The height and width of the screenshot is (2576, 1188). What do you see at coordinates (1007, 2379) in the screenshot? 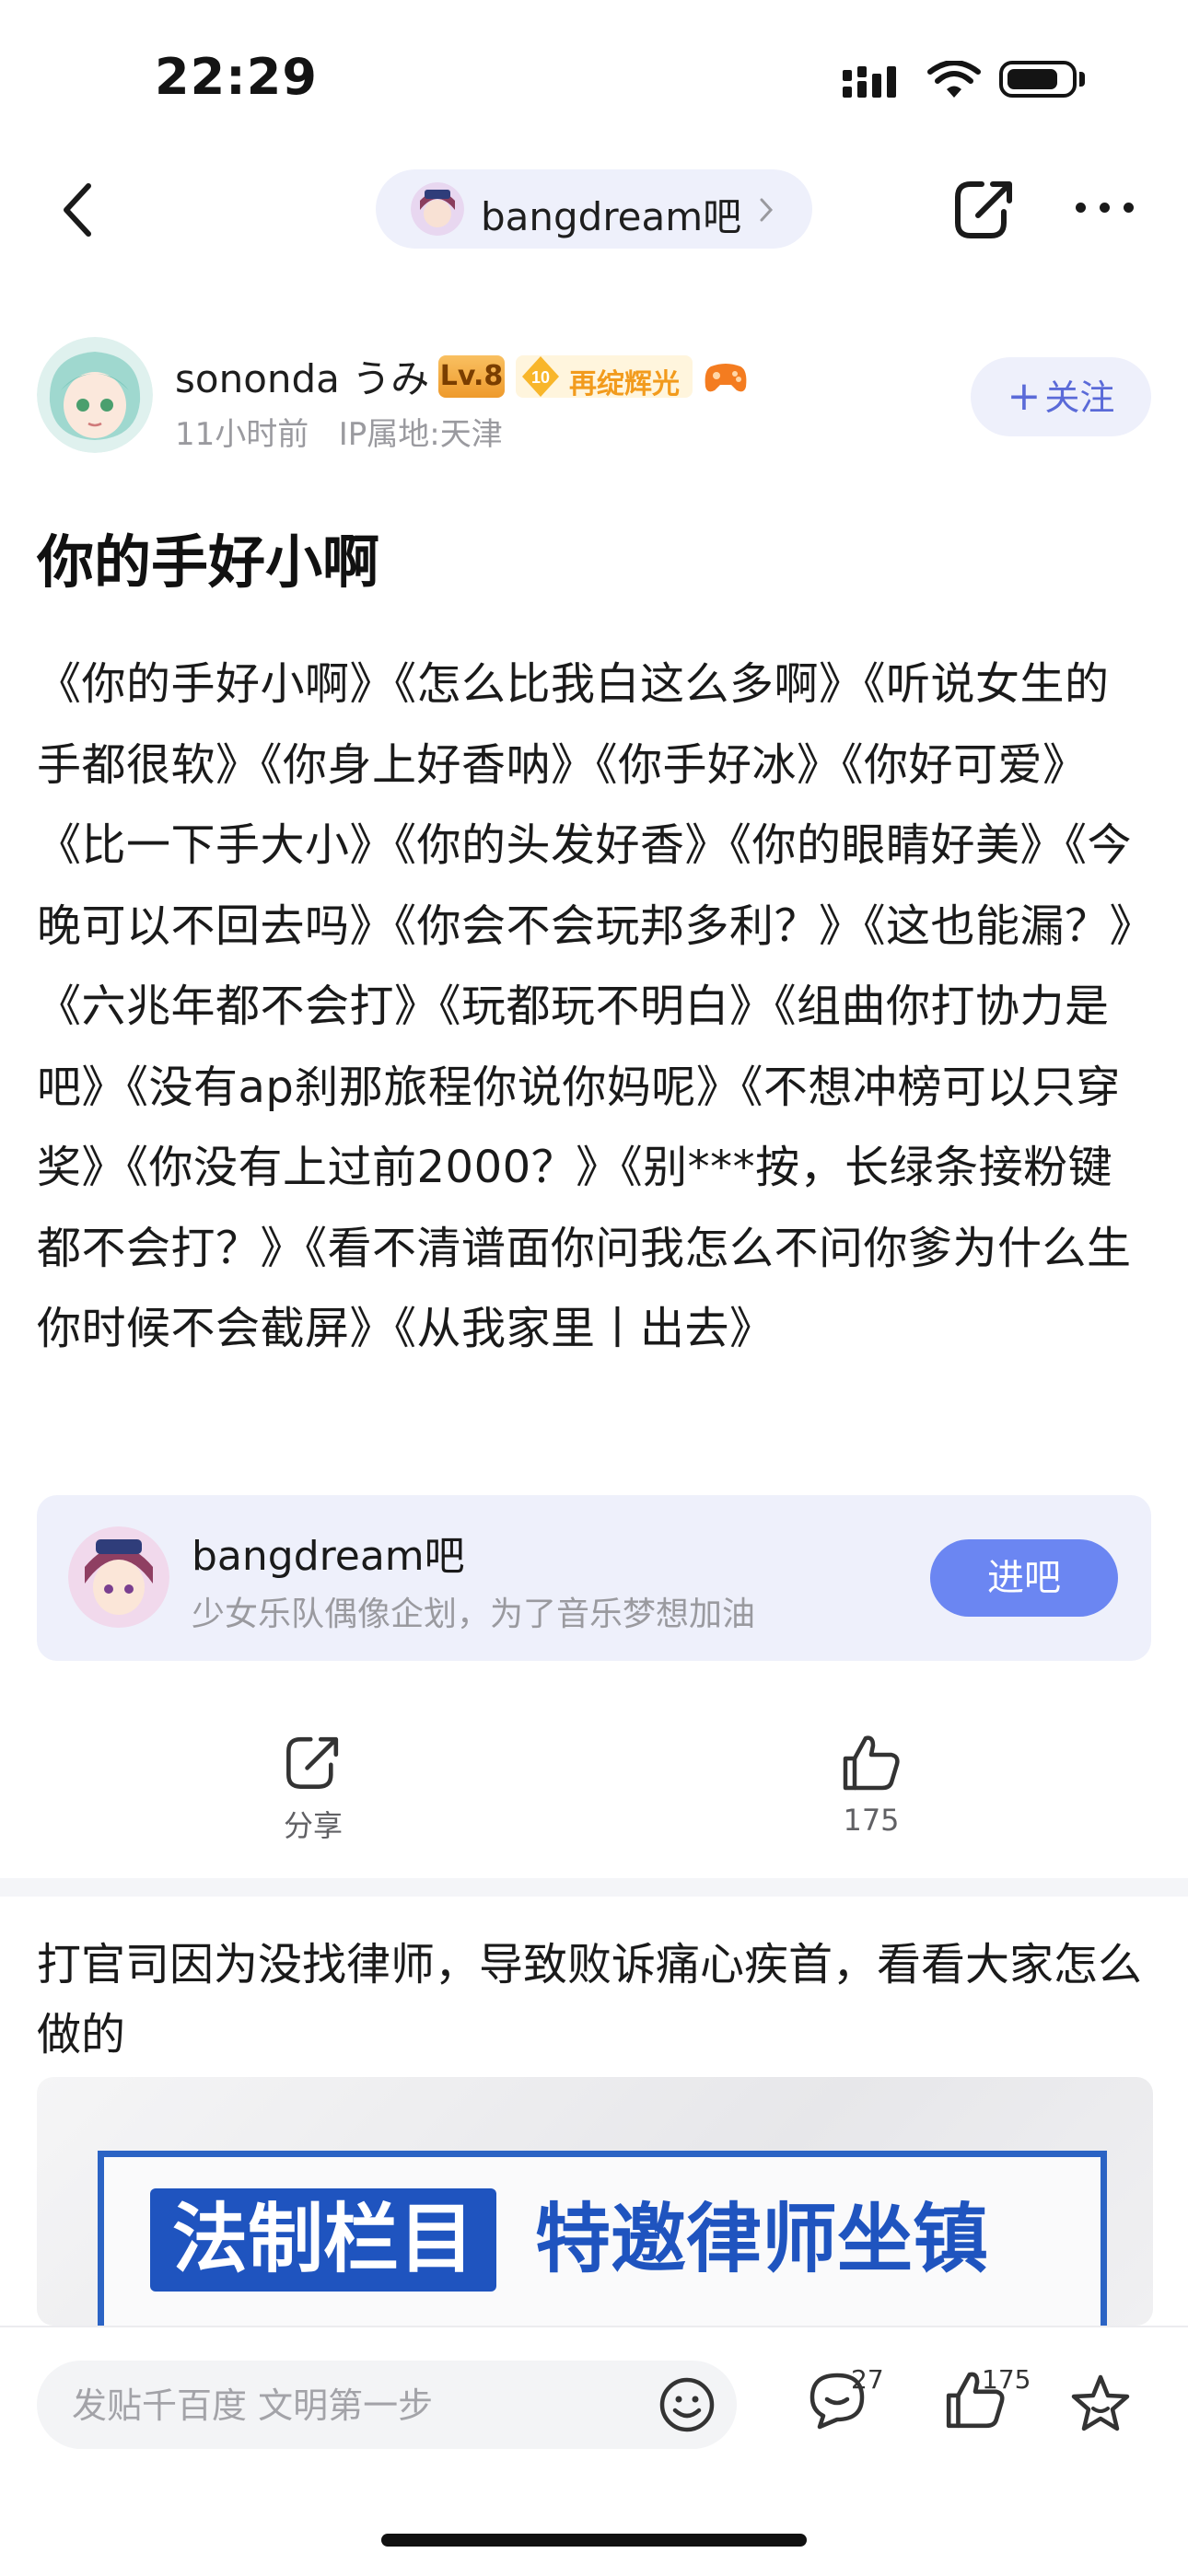
I see `bottom-like-count: 175` at bounding box center [1007, 2379].